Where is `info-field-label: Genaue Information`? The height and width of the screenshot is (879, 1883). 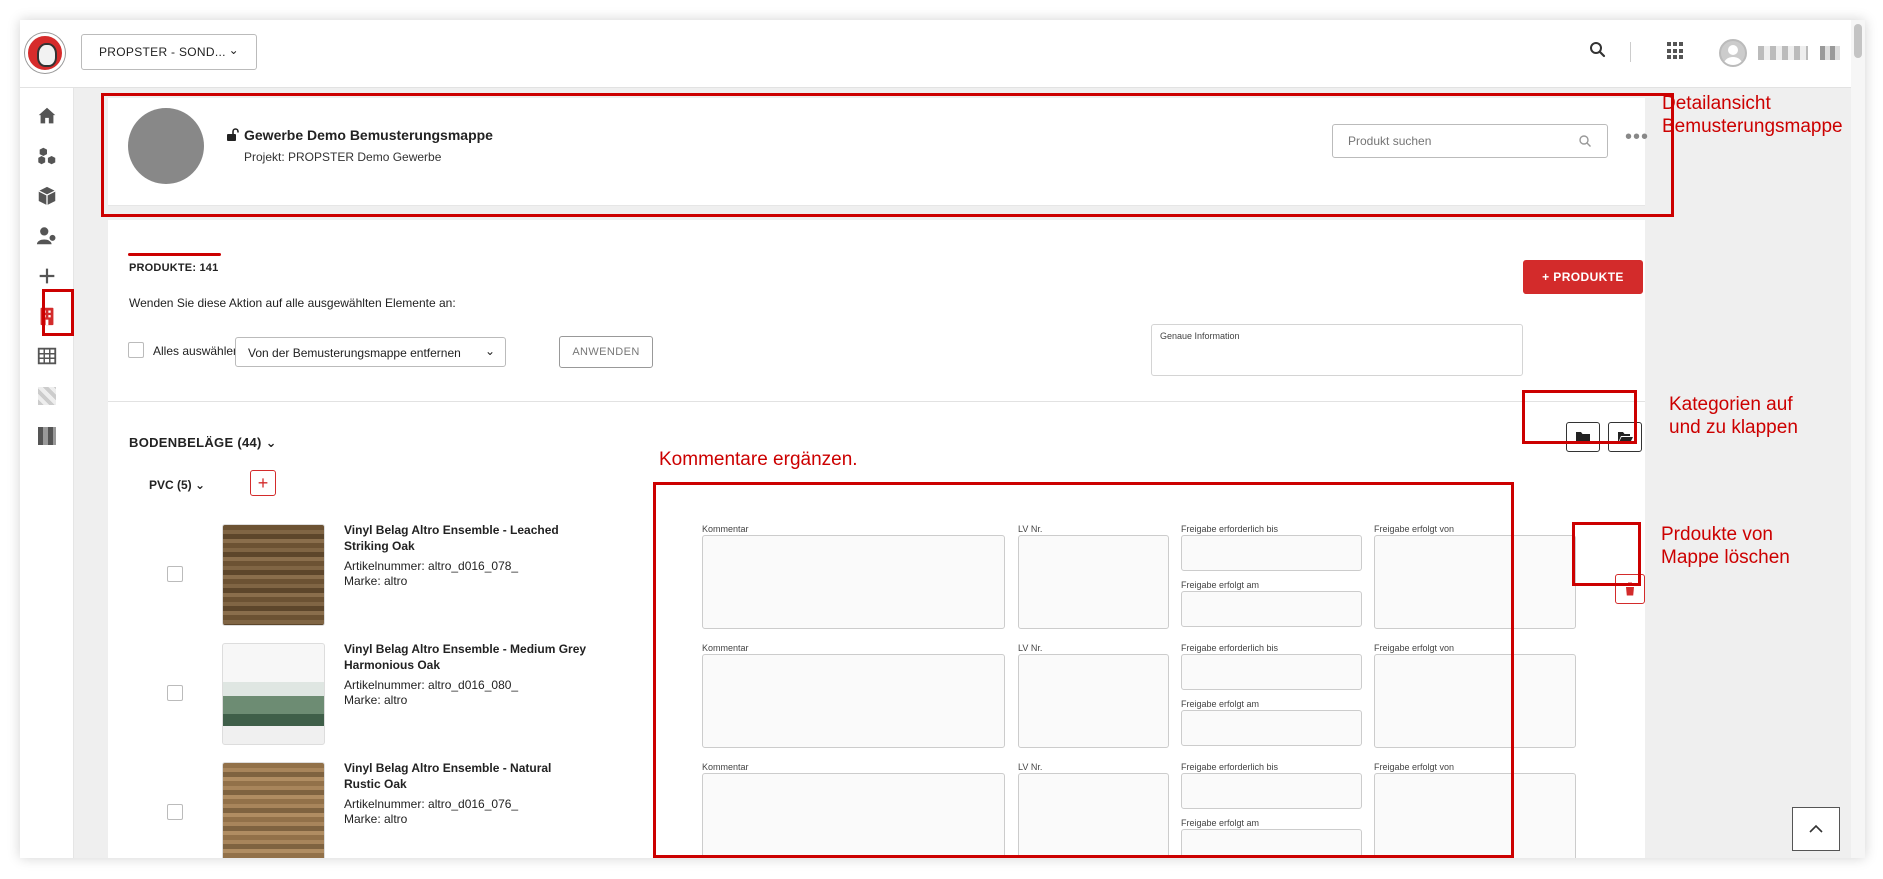 info-field-label: Genaue Information is located at coordinates (1200, 336).